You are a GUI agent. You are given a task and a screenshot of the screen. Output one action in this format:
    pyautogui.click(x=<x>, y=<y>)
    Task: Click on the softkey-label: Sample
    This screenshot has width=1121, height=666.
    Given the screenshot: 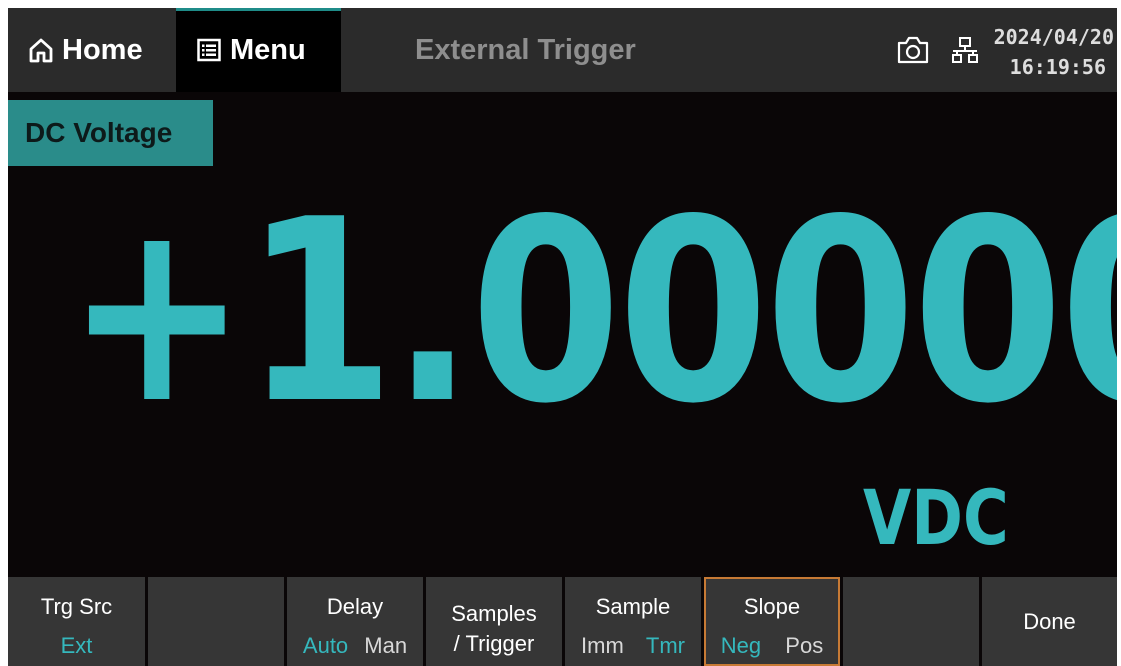 What is the action you would take?
    pyautogui.click(x=633, y=606)
    